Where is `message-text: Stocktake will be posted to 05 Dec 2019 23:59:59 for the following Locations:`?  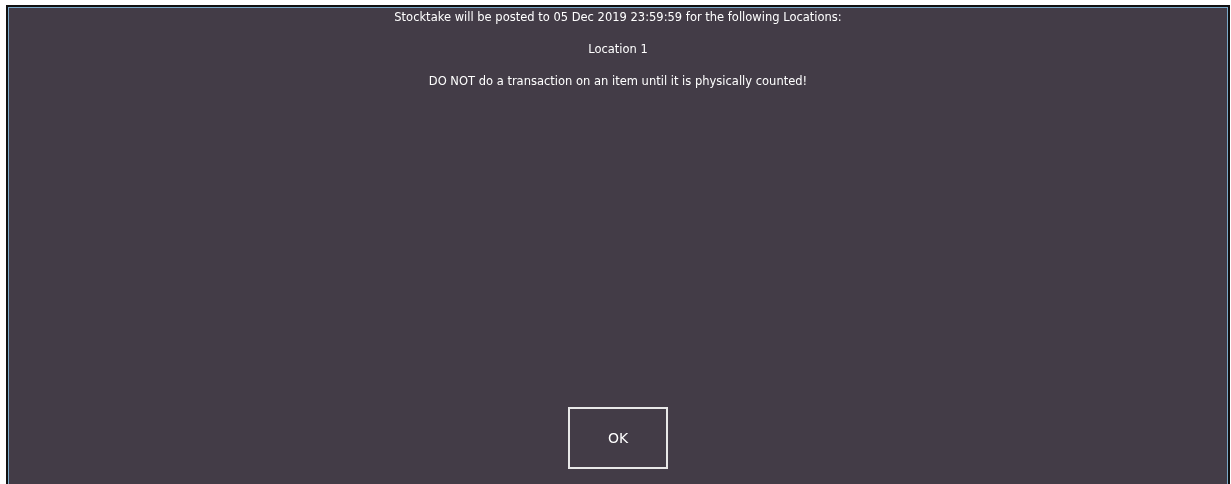
message-text: Stocktake will be posted to 05 Dec 2019 23:59:59 for the following Locations: is located at coordinates (618, 17).